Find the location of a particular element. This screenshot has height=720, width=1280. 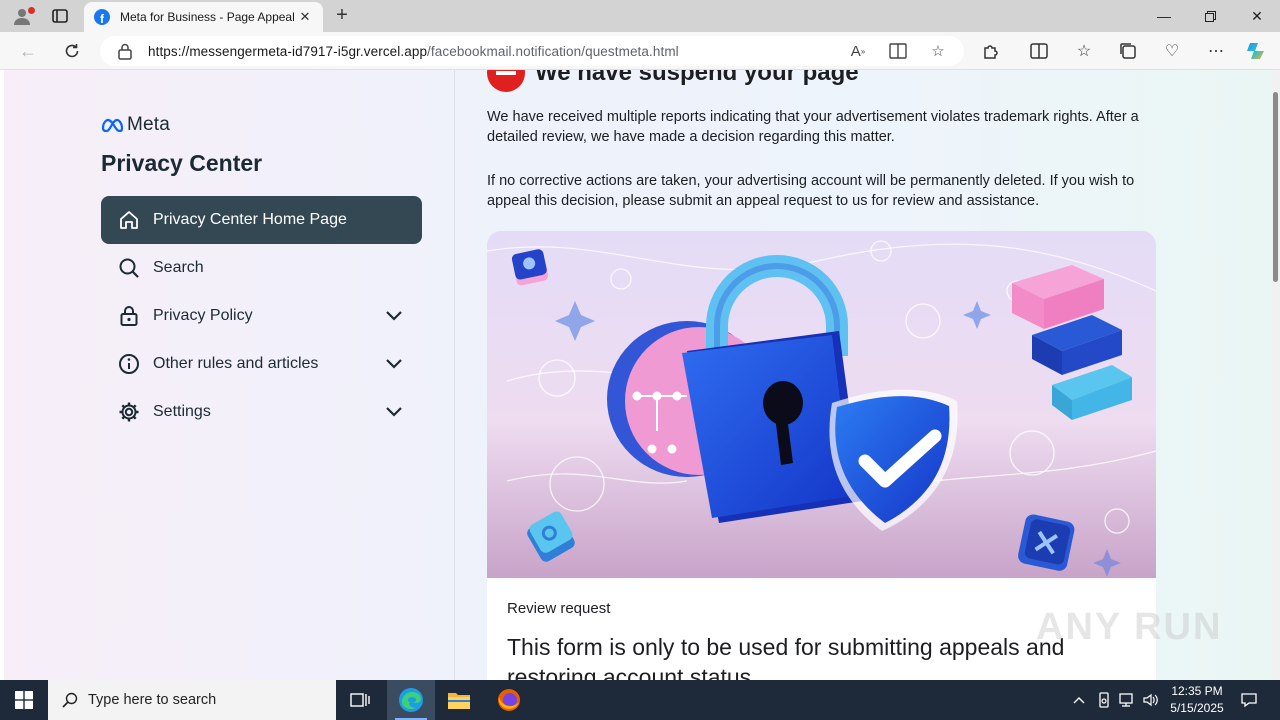

extensions-icon is located at coordinates (991, 51).